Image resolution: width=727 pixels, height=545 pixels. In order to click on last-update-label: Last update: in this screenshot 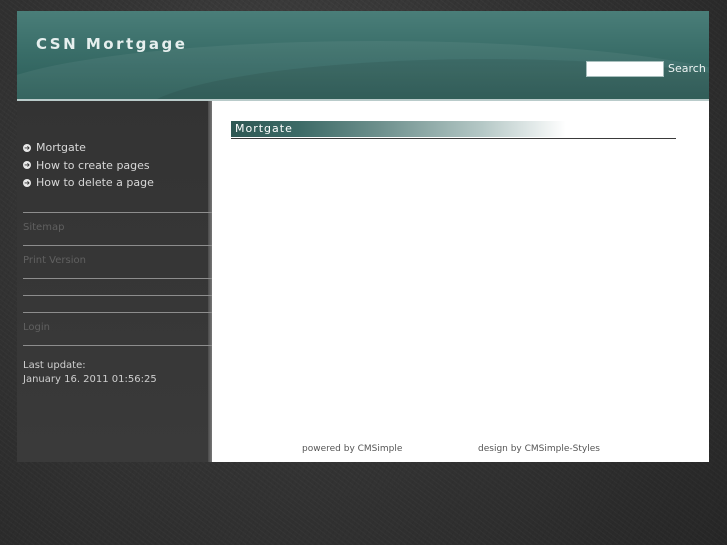, I will do `click(54, 365)`.